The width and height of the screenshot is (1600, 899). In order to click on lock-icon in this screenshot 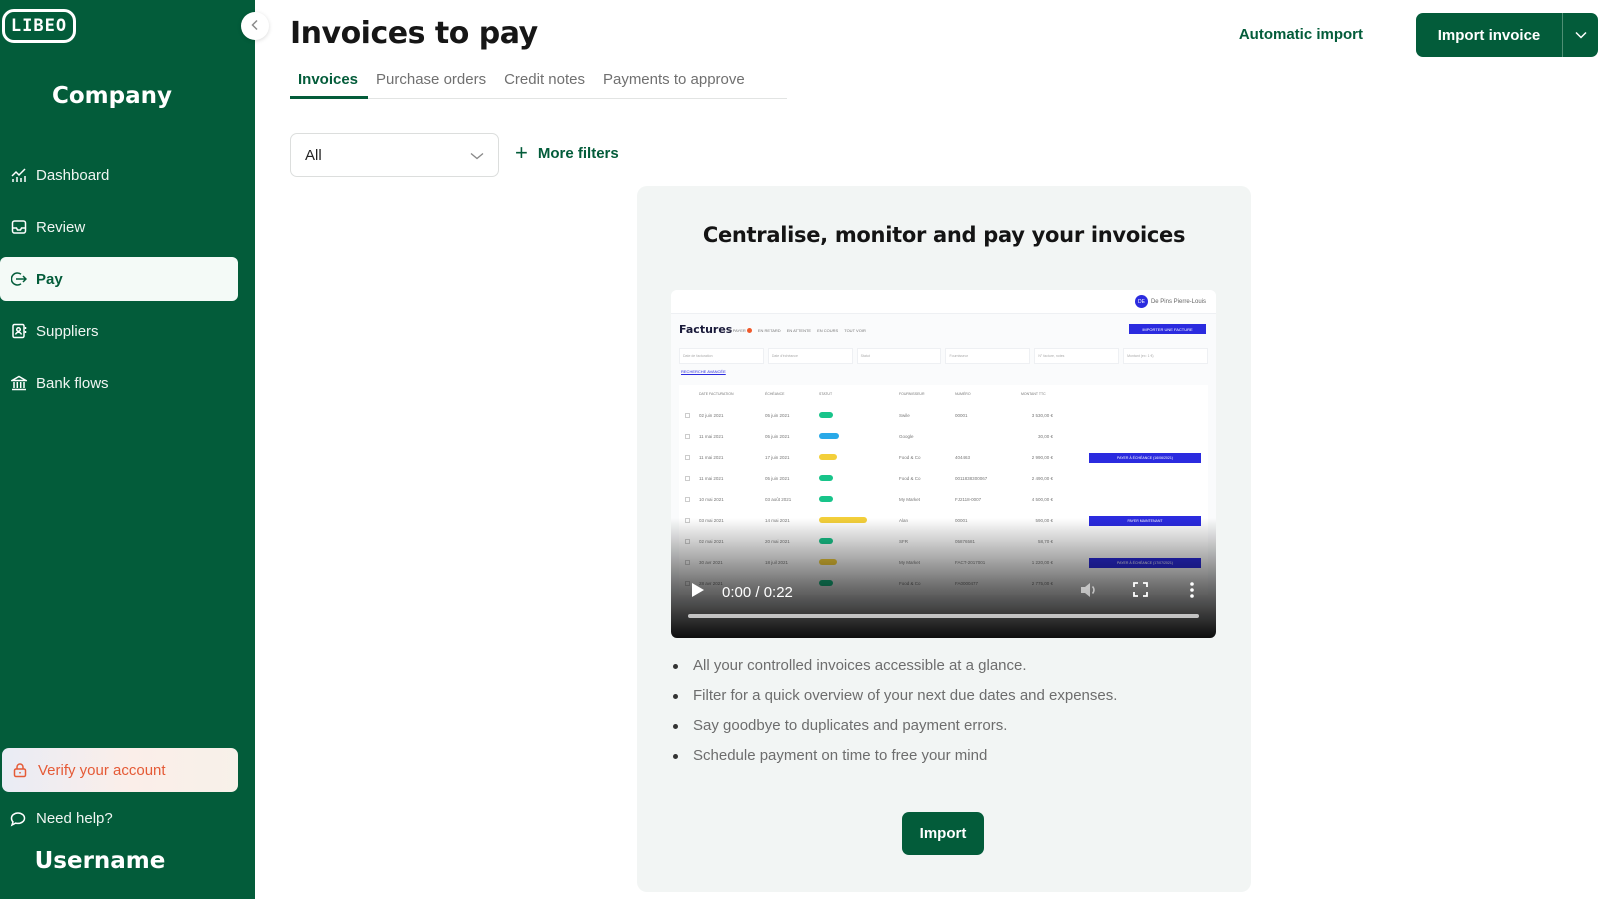, I will do `click(21, 770)`.